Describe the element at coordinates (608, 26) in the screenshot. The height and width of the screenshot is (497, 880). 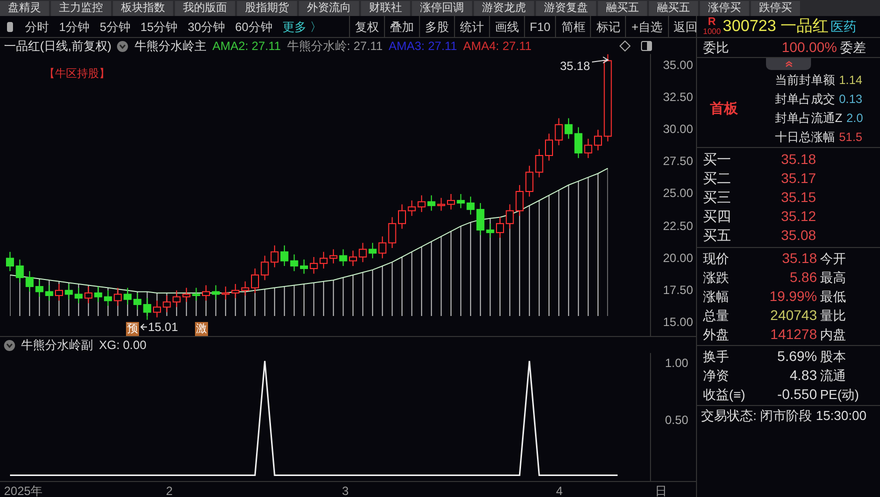
I see `toolbar-button: 标记` at that location.